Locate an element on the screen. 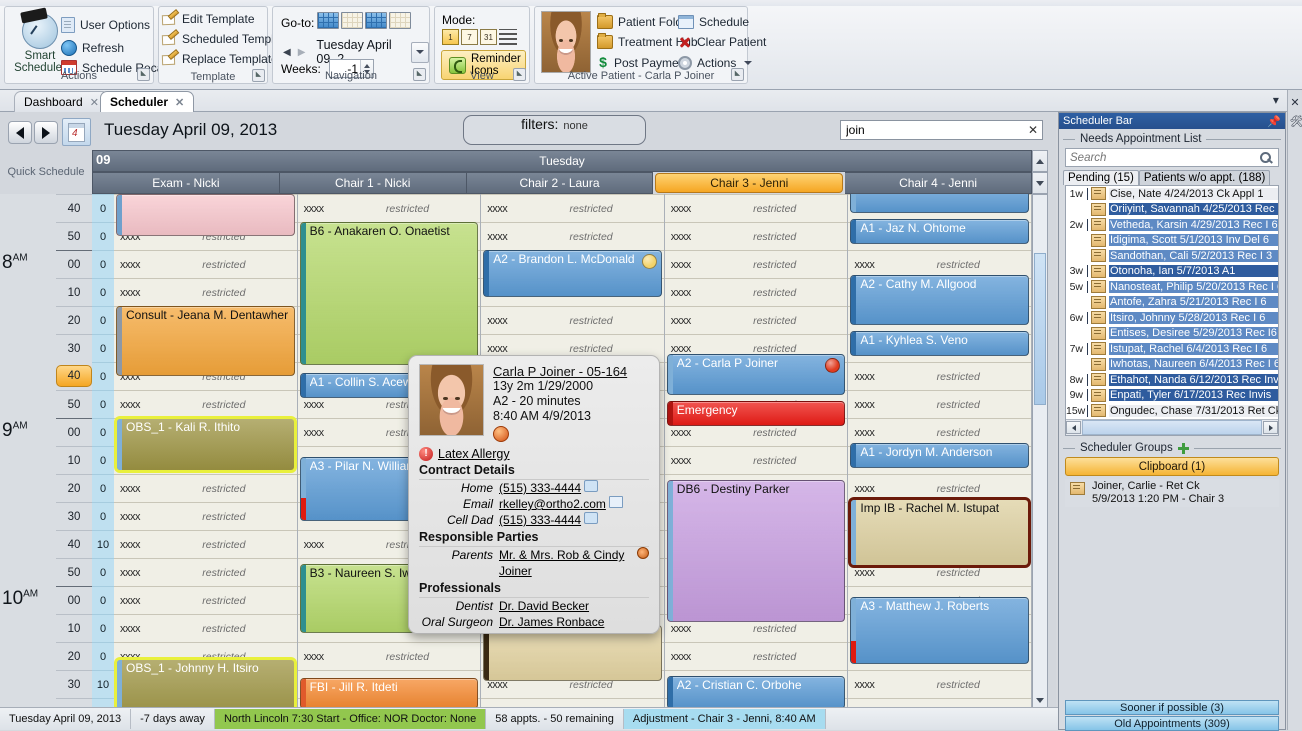  appointment-block: Imp IB - Rachel M. Istupat is located at coordinates (939, 533).